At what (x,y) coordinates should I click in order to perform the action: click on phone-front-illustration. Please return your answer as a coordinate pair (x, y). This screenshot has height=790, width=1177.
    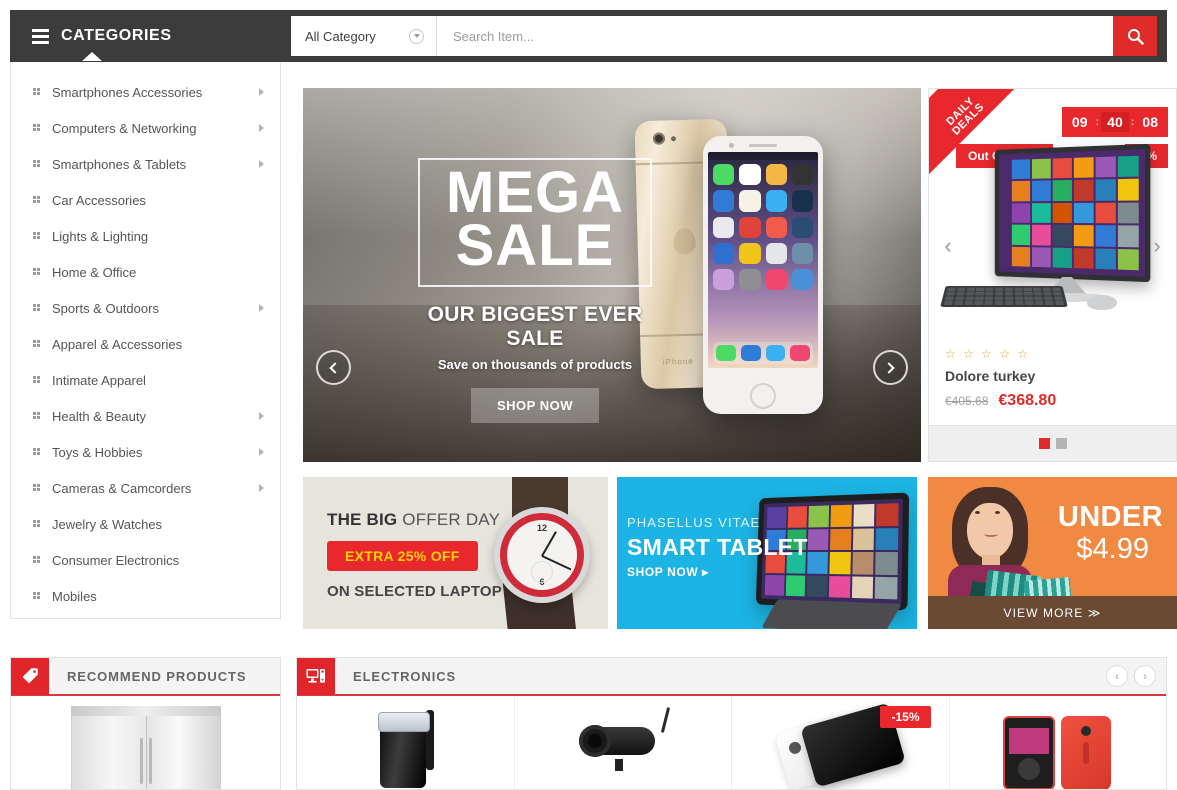
    Looking at the image, I should click on (763, 275).